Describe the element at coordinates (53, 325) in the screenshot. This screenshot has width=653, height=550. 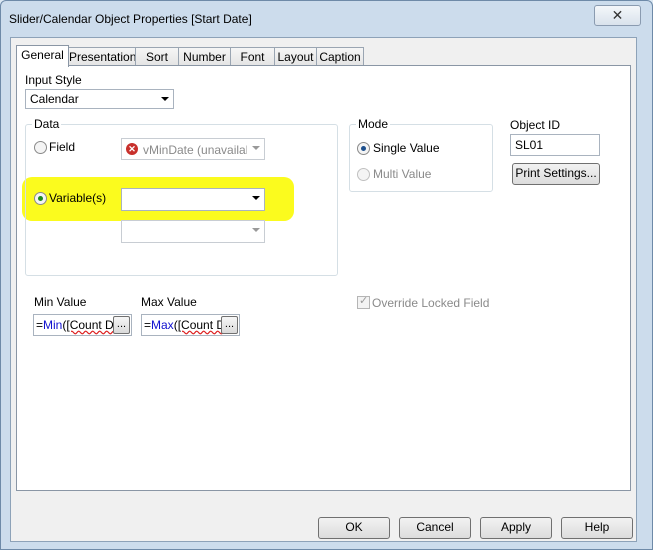
I see `min-fn: Min` at that location.